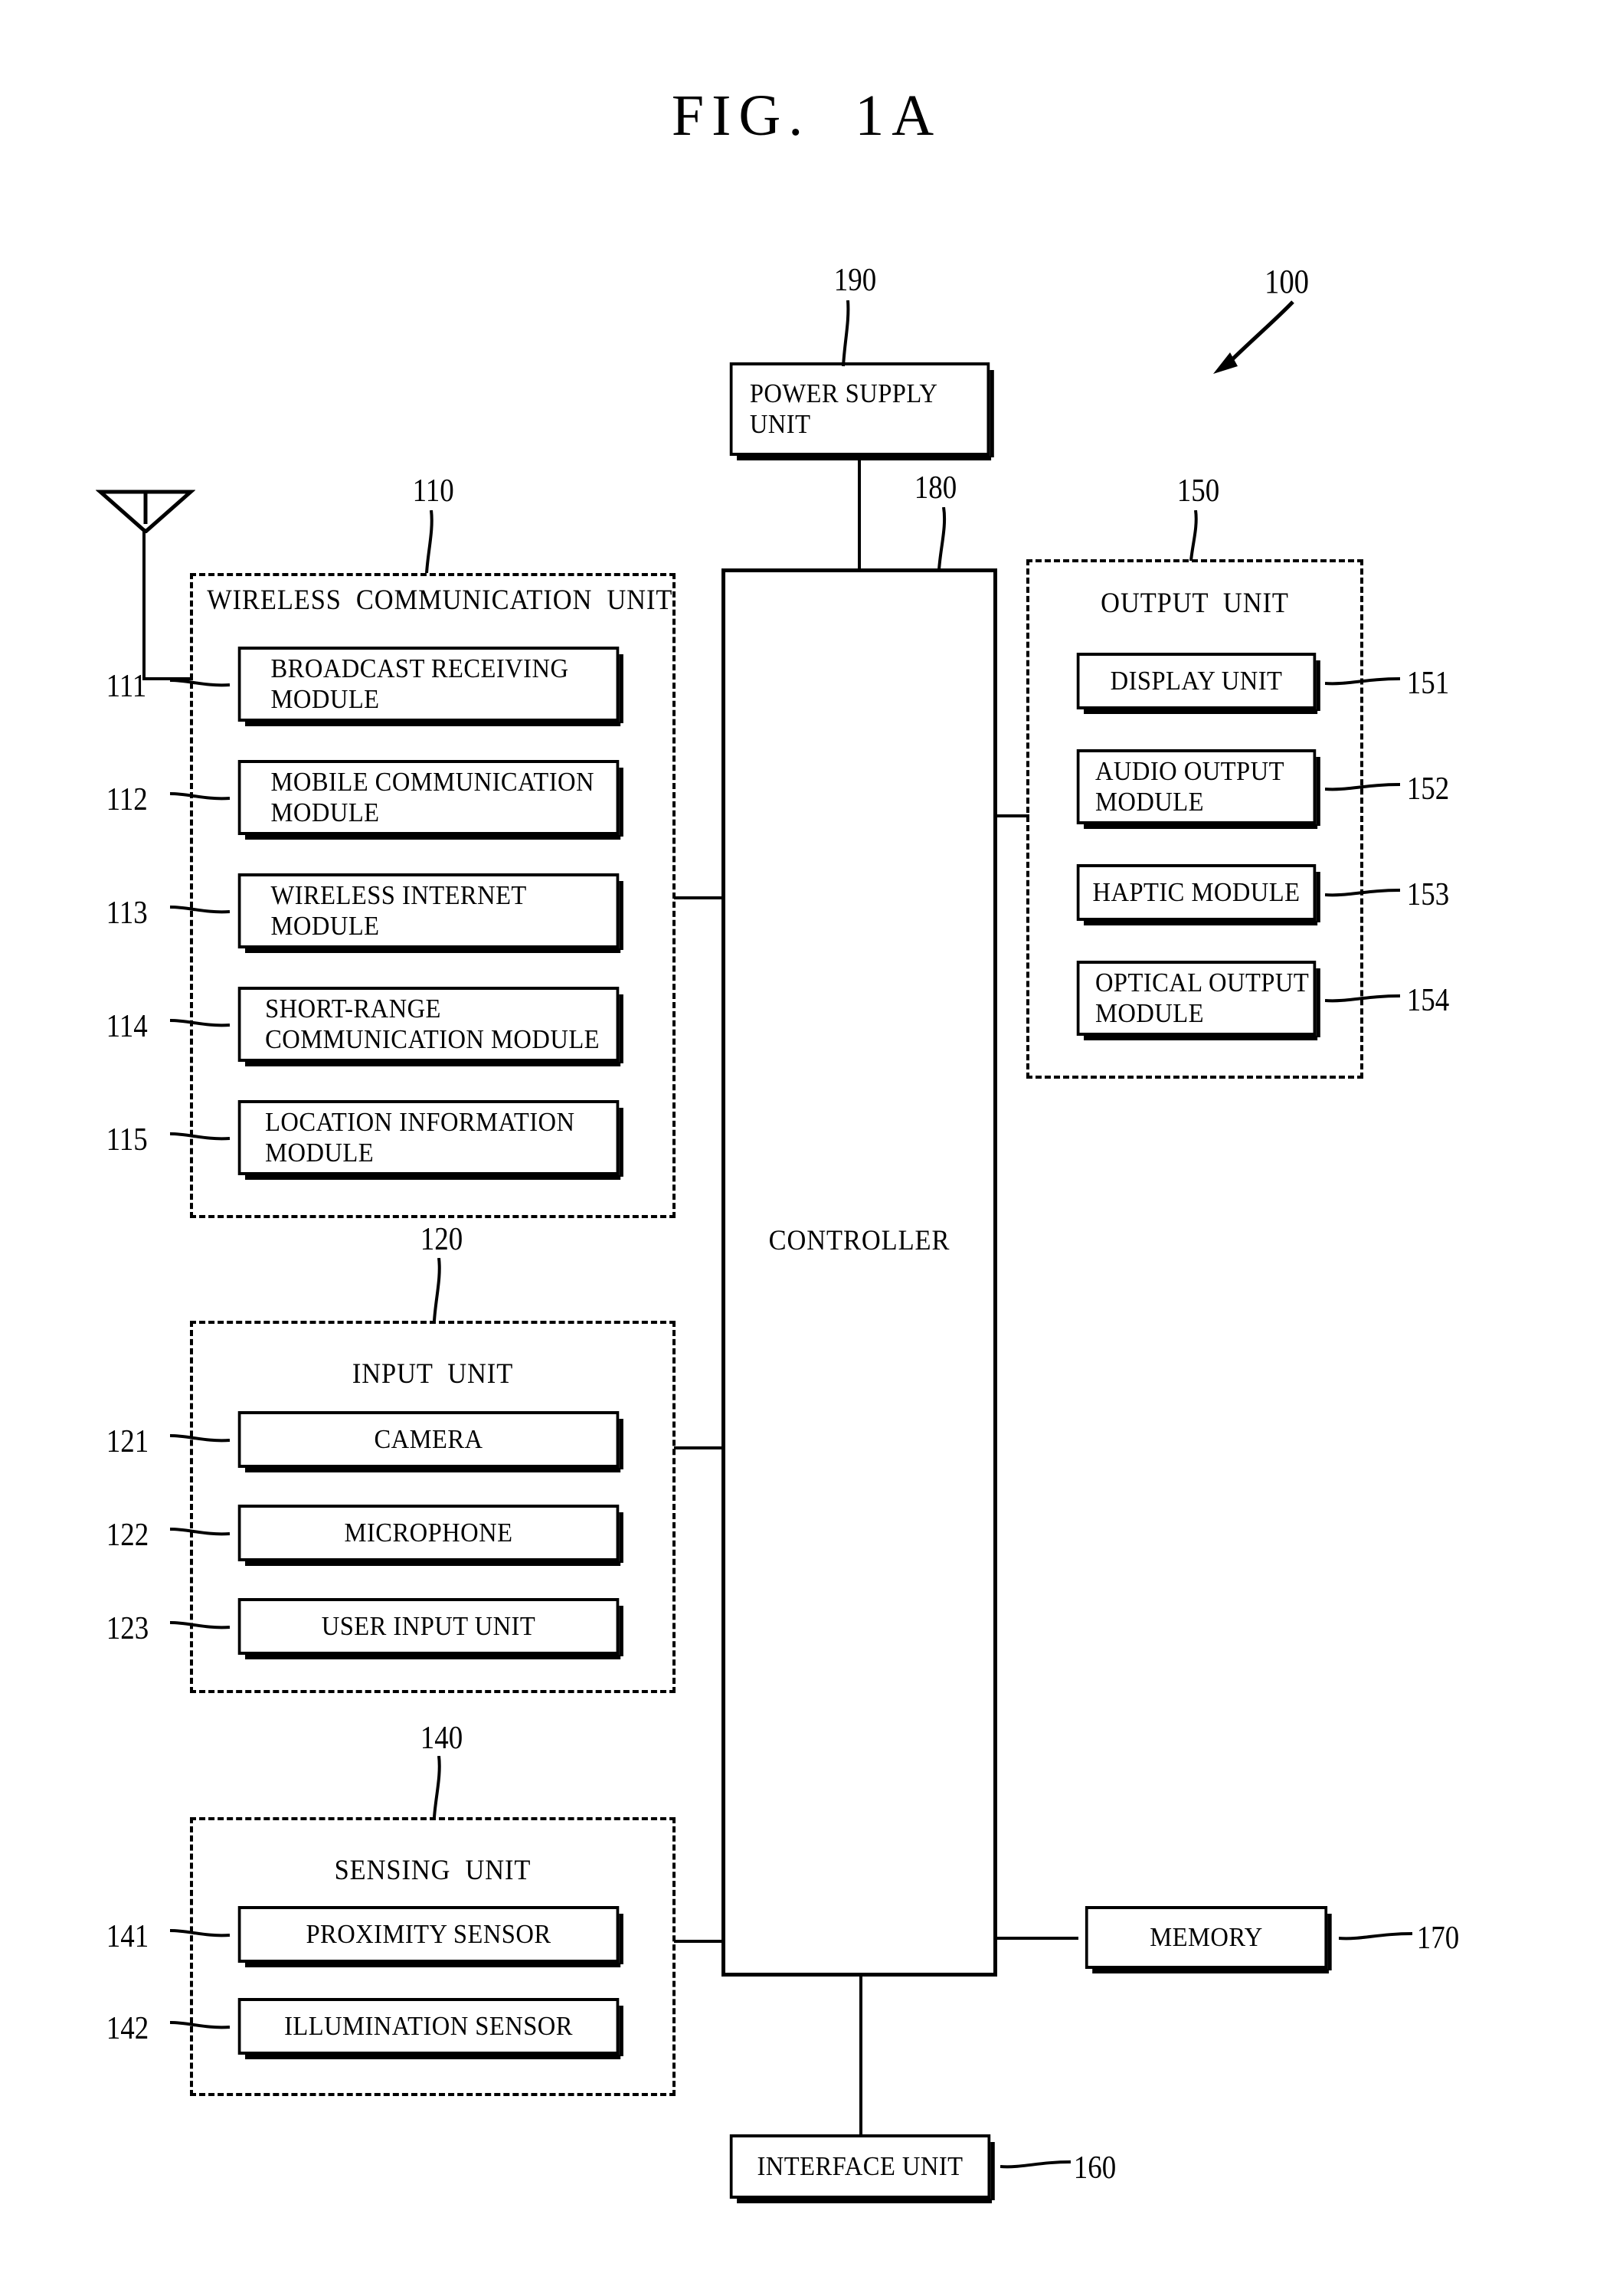 Image resolution: width=1613 pixels, height=2296 pixels. I want to click on controller-to-memory-line, so click(1037, 1939).